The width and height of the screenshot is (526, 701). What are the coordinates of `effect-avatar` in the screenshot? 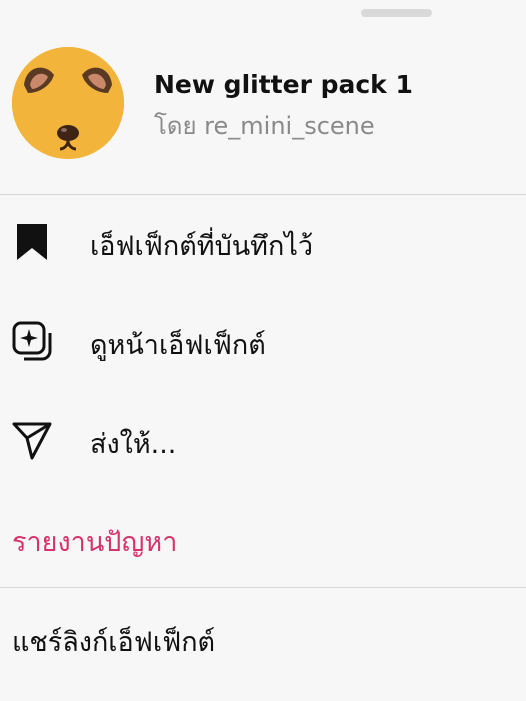 It's located at (68, 103).